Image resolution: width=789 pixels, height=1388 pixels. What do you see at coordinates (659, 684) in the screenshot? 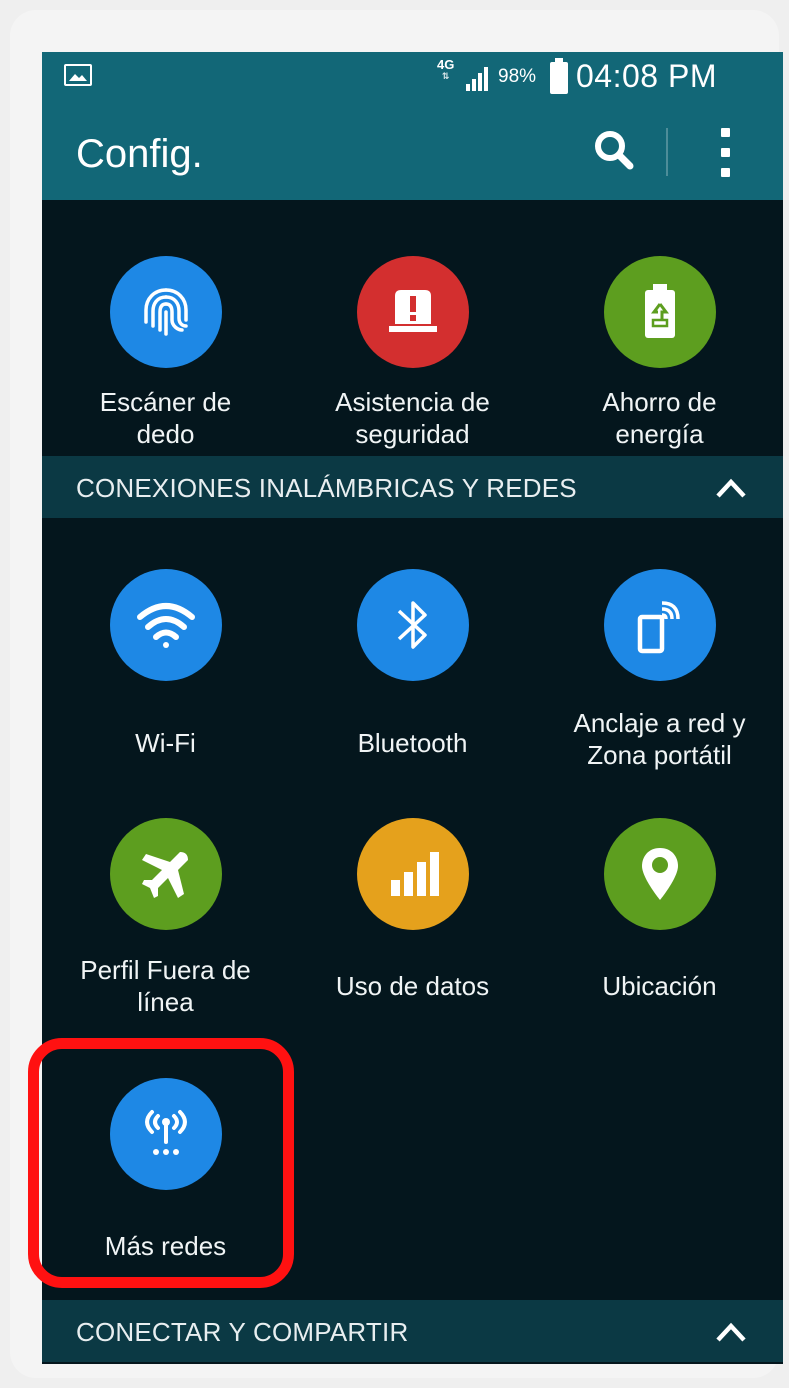
I see `settings-item-tethering: Anclaje a red y Zona portátil` at bounding box center [659, 684].